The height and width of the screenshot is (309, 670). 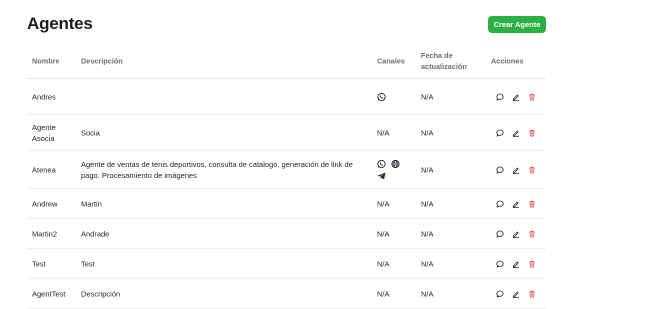 I want to click on table-row: Andres N/A, so click(x=286, y=97).